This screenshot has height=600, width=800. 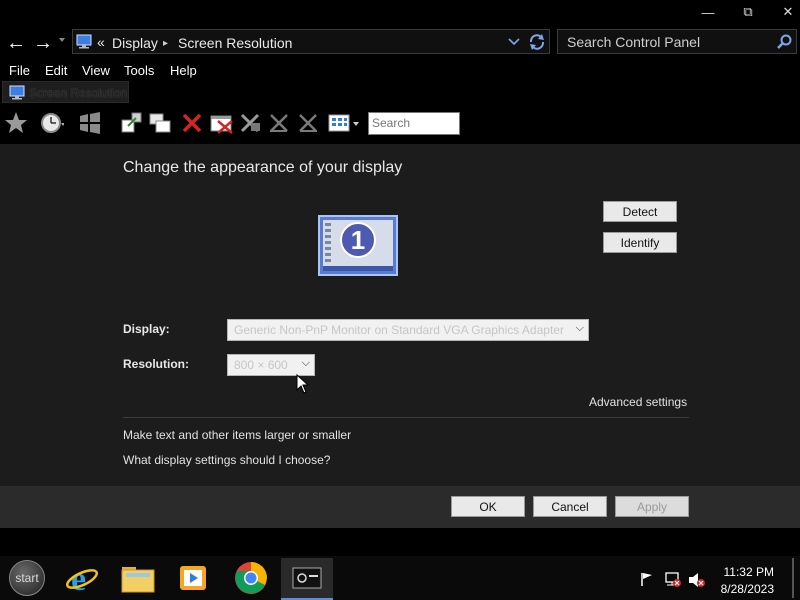 What do you see at coordinates (146, 329) in the screenshot?
I see `display-label: Display:` at bounding box center [146, 329].